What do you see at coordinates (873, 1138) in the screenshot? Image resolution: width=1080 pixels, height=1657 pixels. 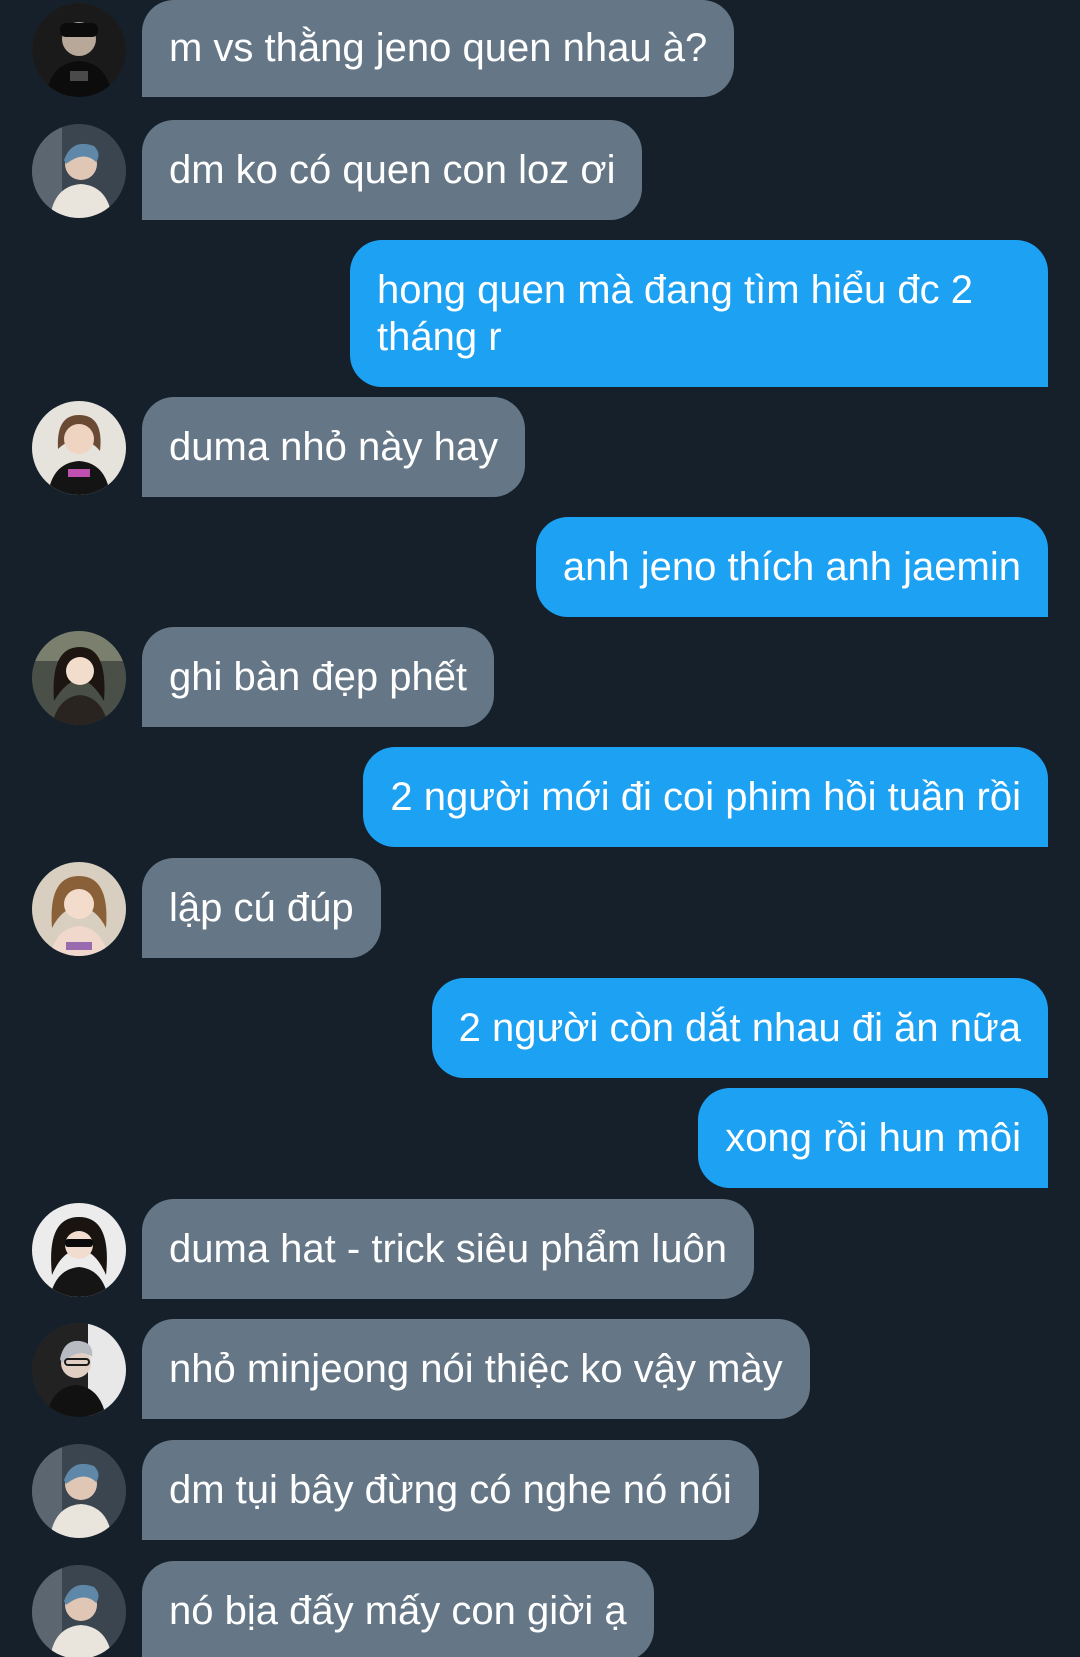 I see `outgoing-message-bubble: xong rồi hun môi` at bounding box center [873, 1138].